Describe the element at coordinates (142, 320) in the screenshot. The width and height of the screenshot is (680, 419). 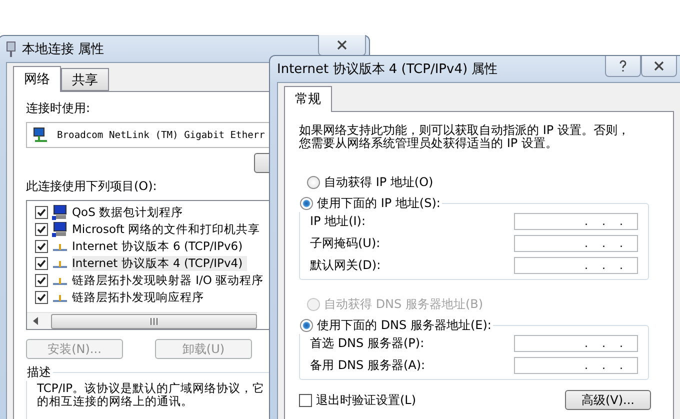
I see `horizontal-scrollbar` at that location.